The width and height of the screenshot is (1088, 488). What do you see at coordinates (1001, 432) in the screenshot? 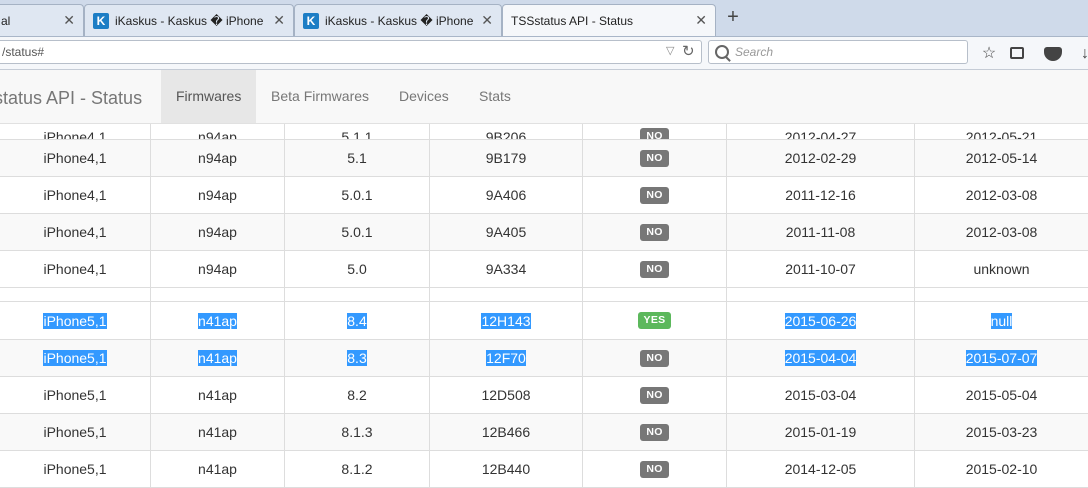
I see `end-date-text: 2015-03-23` at bounding box center [1001, 432].